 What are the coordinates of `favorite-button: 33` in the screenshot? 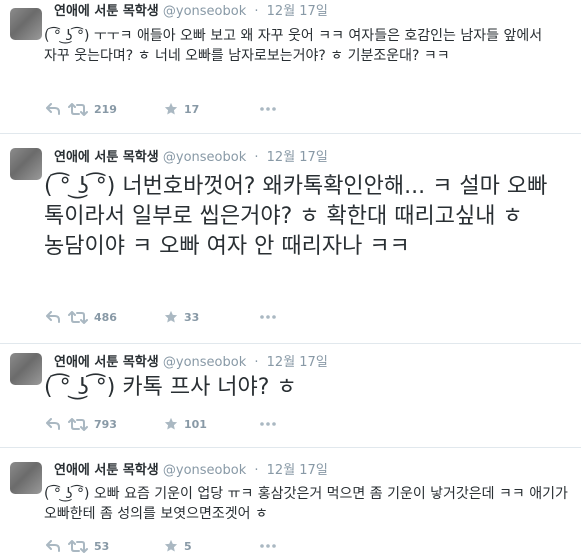 It's located at (212, 317).